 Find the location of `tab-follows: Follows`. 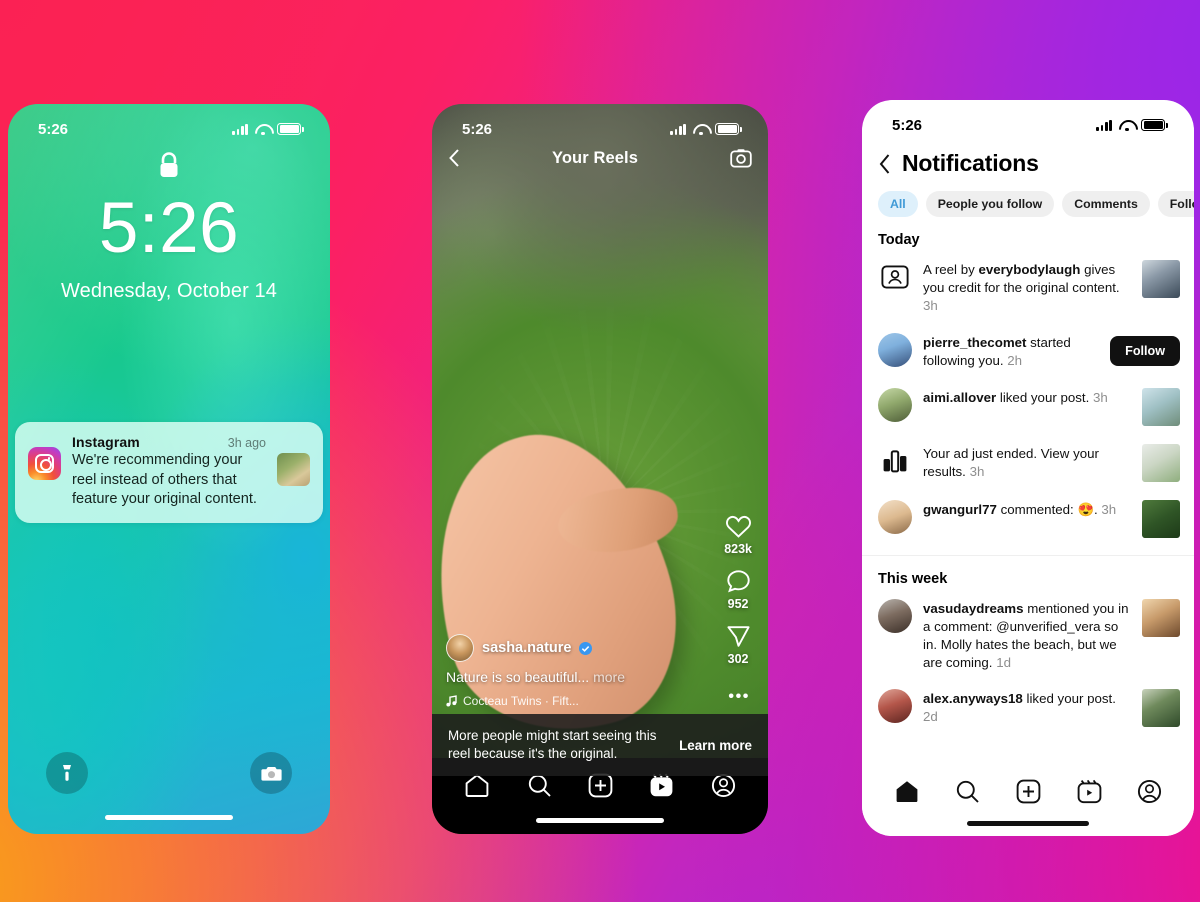

tab-follows: Follows is located at coordinates (1175, 204).